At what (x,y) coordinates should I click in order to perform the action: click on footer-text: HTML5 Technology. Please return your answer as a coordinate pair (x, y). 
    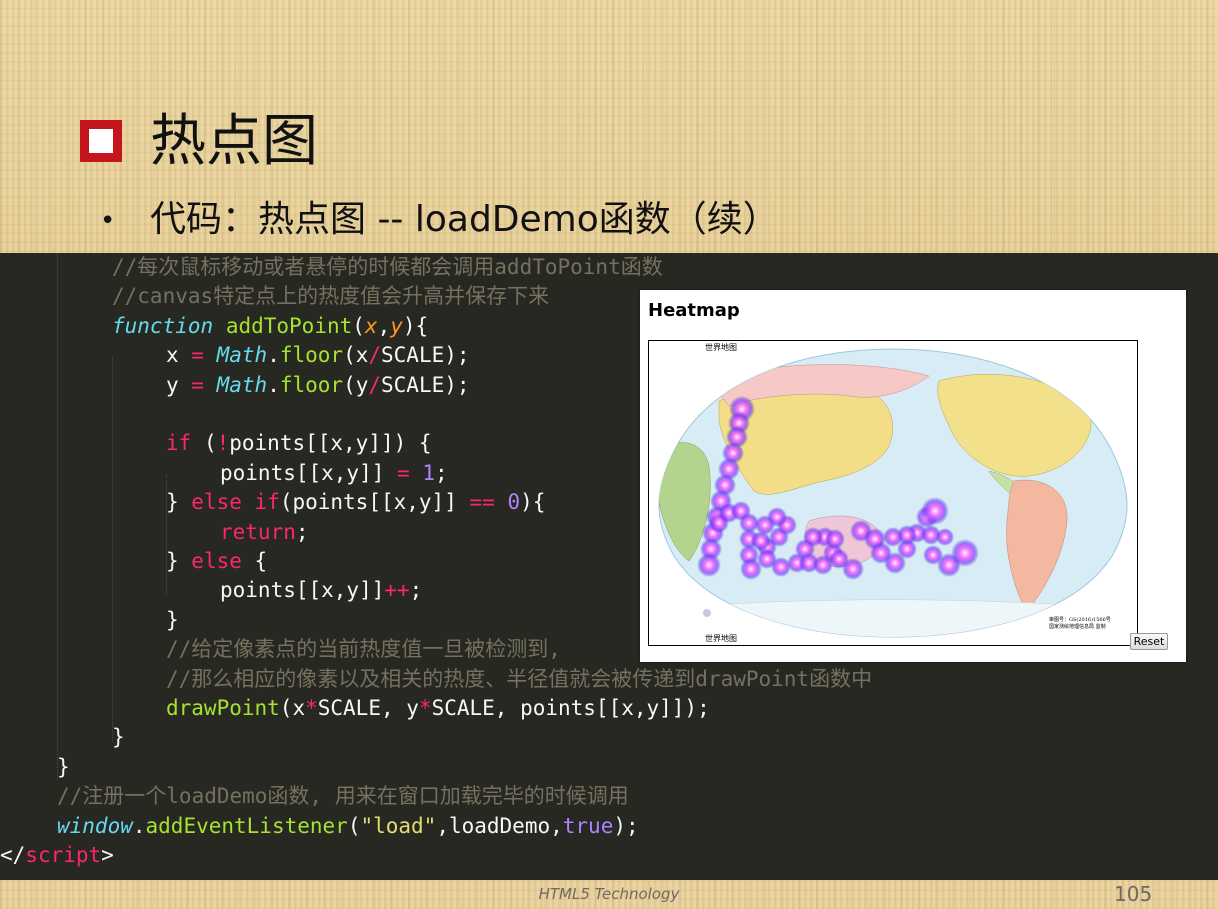
    Looking at the image, I should click on (609, 894).